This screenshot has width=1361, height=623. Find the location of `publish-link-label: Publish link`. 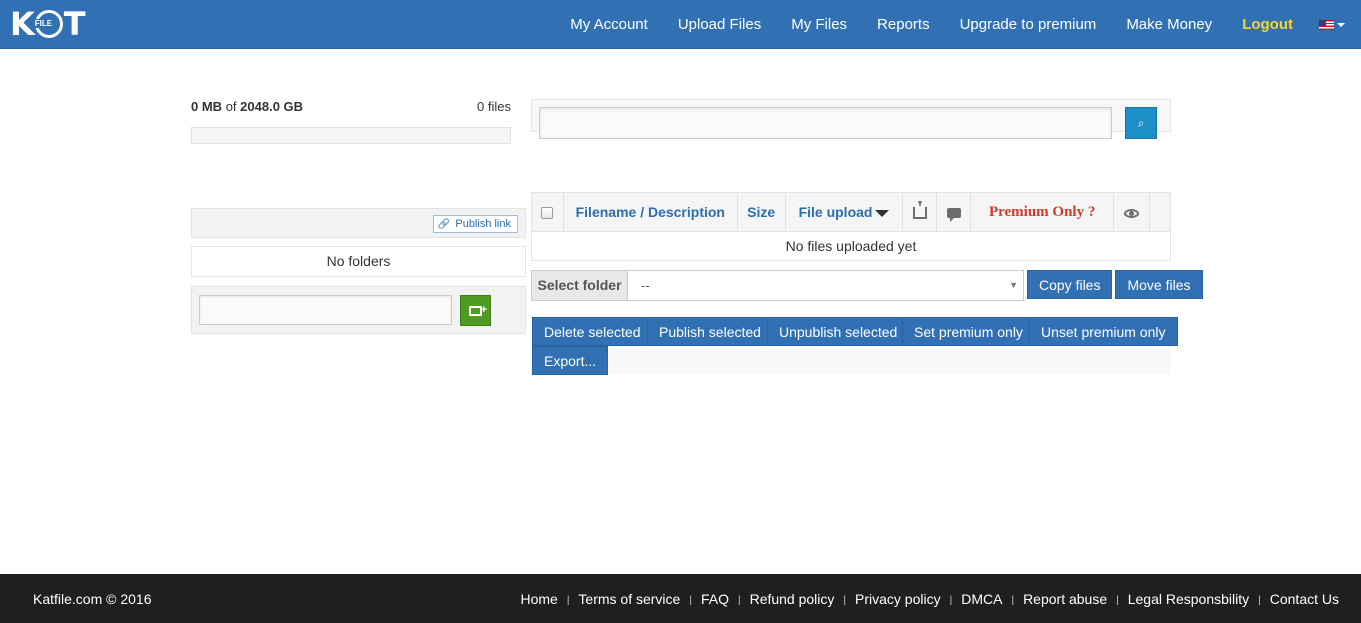

publish-link-label: Publish link is located at coordinates (483, 224).